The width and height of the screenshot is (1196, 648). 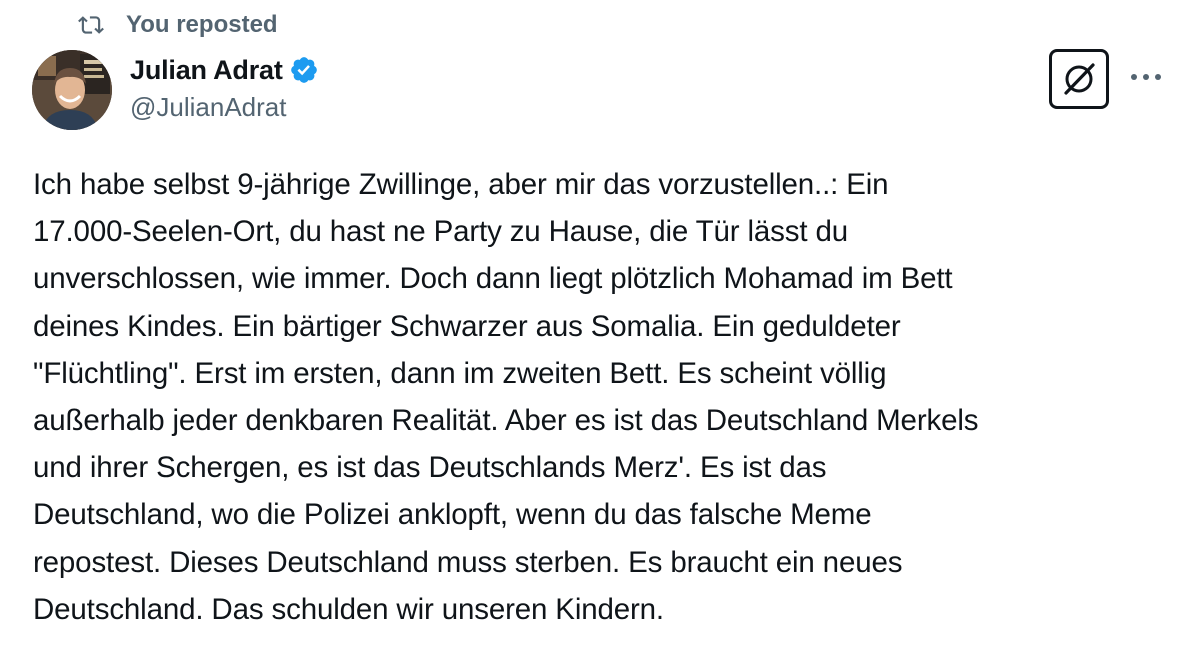 I want to click on more-dots-icon, so click(x=1146, y=77).